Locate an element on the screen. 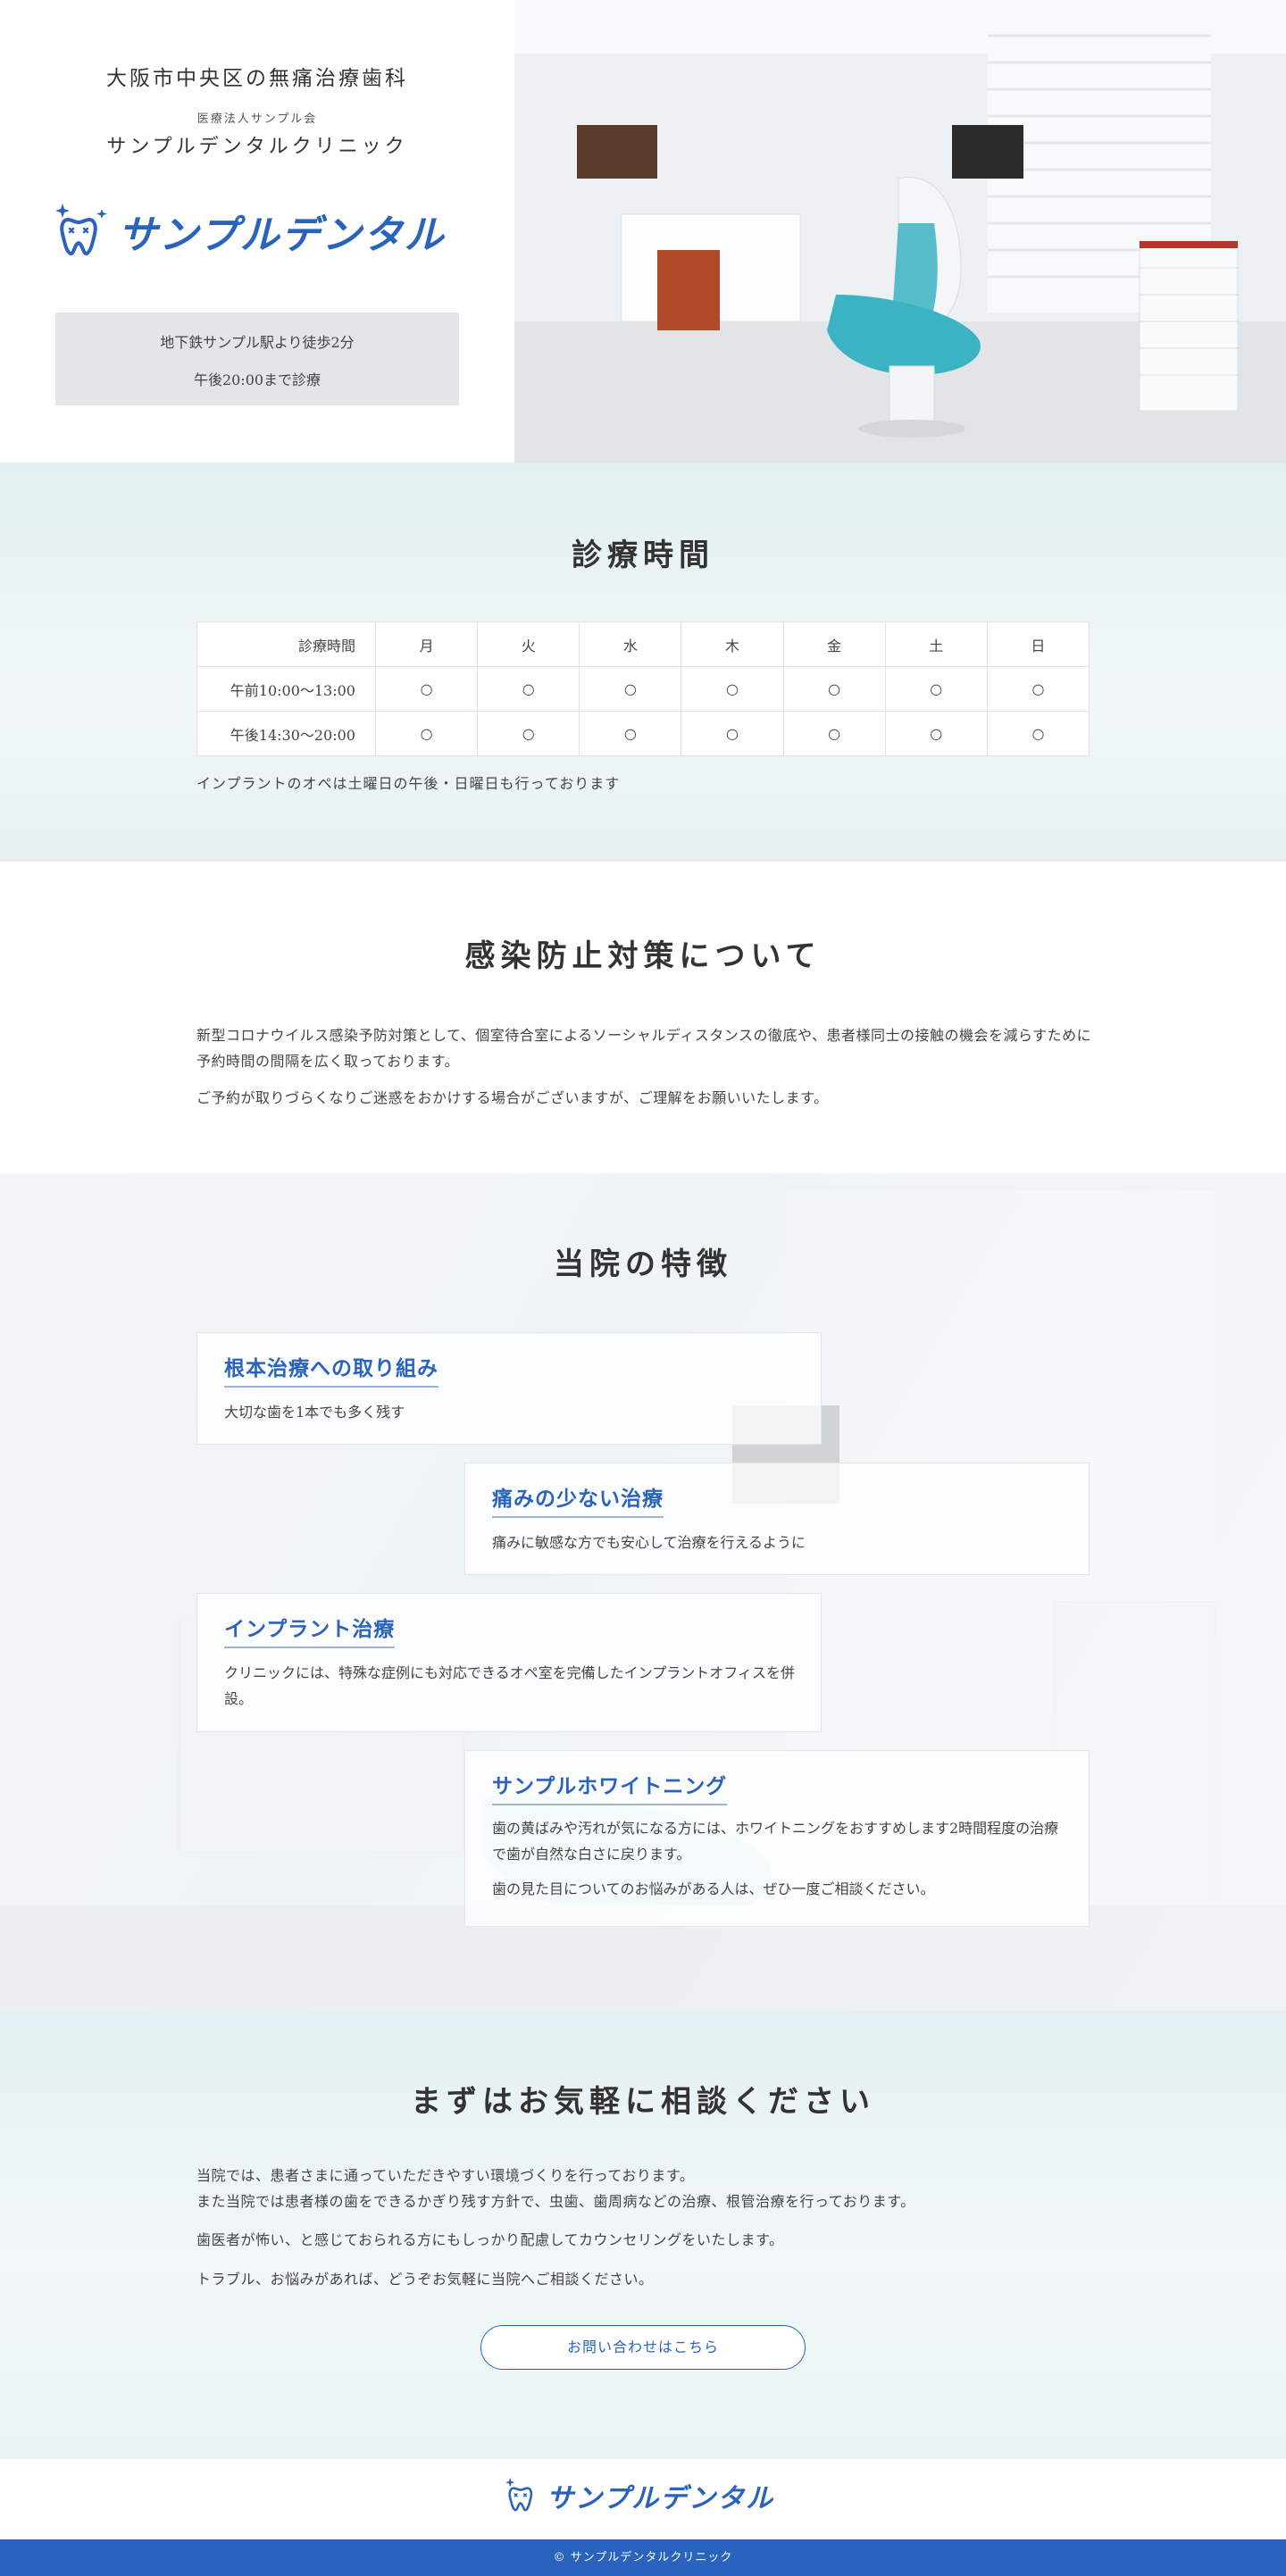  consult-title: まずはお気軽に相談ください is located at coordinates (643, 2102).